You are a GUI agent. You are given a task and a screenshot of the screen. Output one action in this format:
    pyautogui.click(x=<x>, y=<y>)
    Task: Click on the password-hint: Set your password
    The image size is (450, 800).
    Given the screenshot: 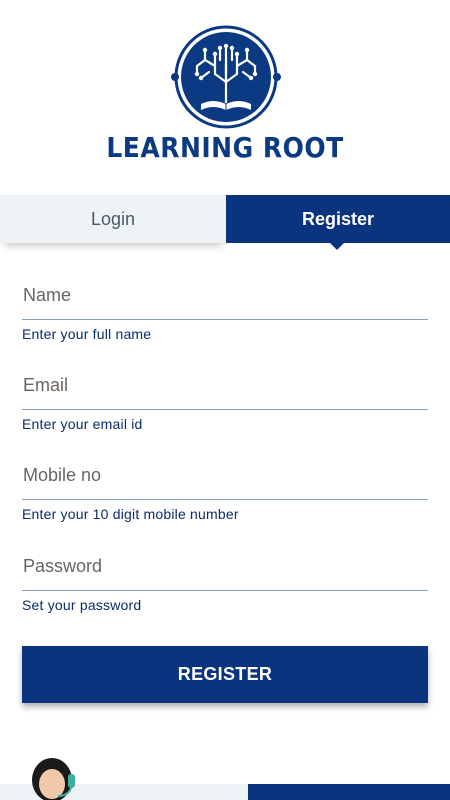 What is the action you would take?
    pyautogui.click(x=82, y=605)
    